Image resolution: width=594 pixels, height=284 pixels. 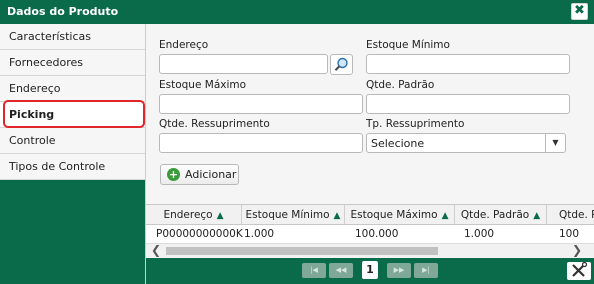 I want to click on tools-button, so click(x=579, y=270).